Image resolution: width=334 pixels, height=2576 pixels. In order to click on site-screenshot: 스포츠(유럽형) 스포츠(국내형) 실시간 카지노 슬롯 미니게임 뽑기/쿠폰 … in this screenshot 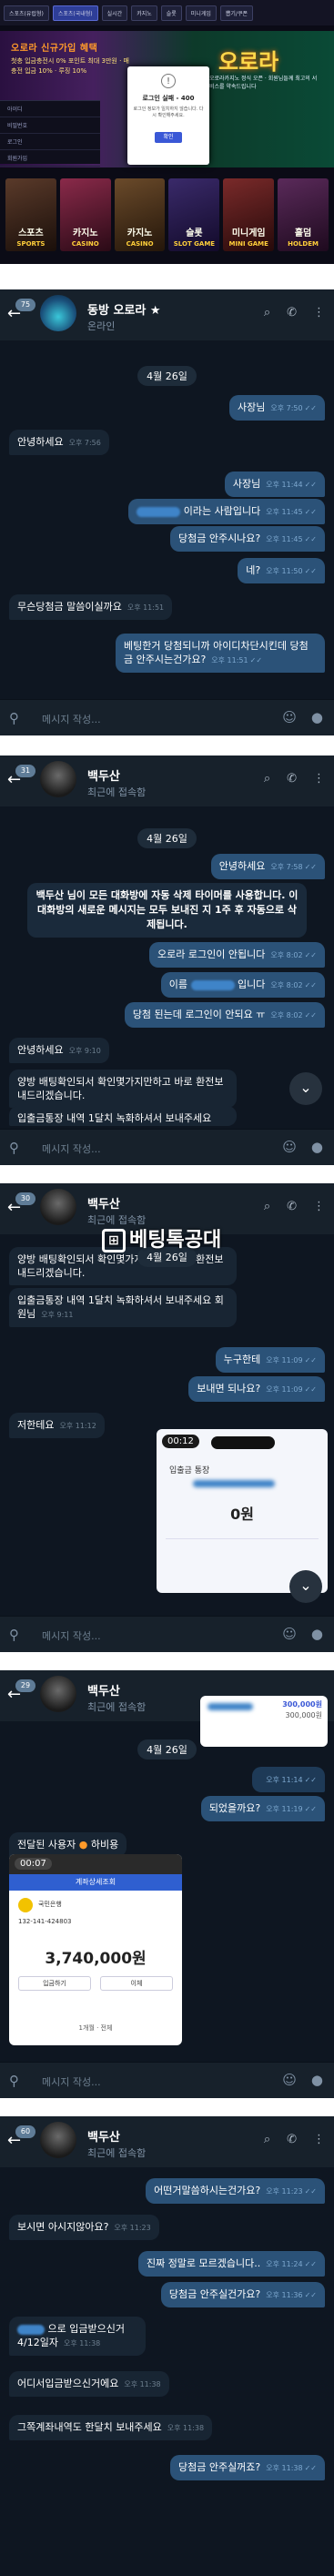, I will do `click(167, 132)`.